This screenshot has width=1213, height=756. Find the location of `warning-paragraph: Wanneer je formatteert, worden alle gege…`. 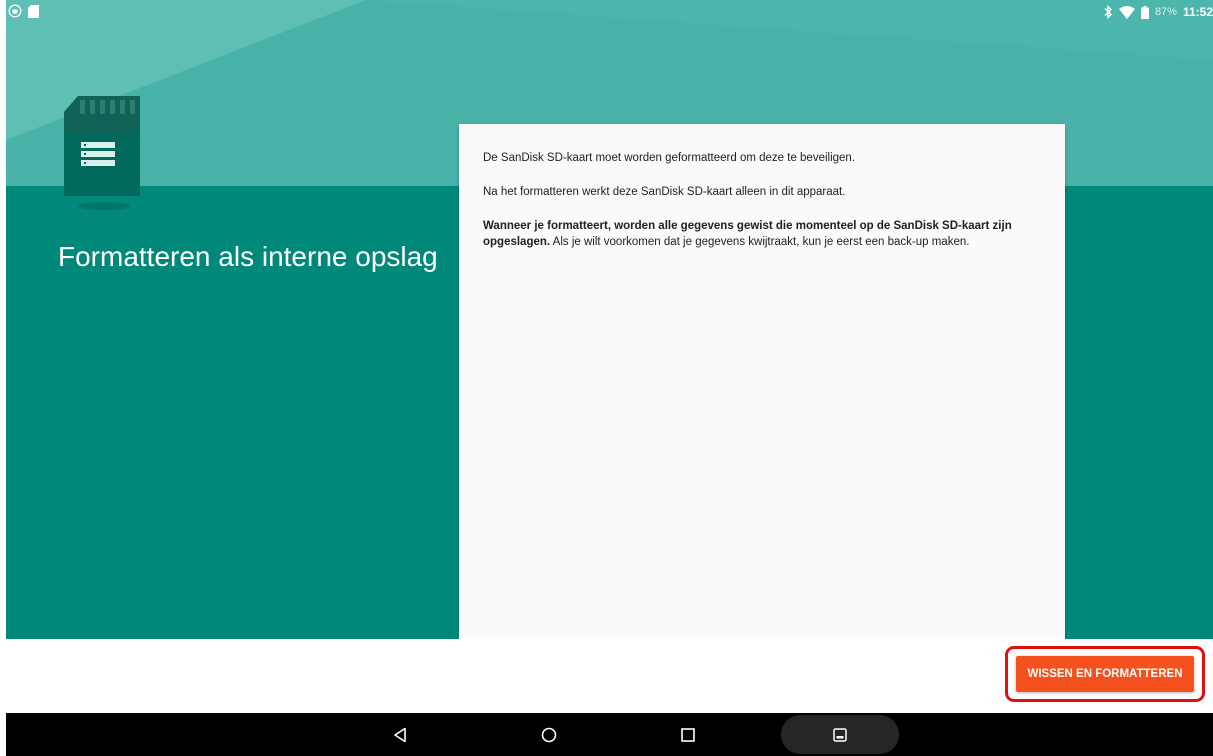

warning-paragraph: Wanneer je formatteert, worden alle gege… is located at coordinates (762, 234).